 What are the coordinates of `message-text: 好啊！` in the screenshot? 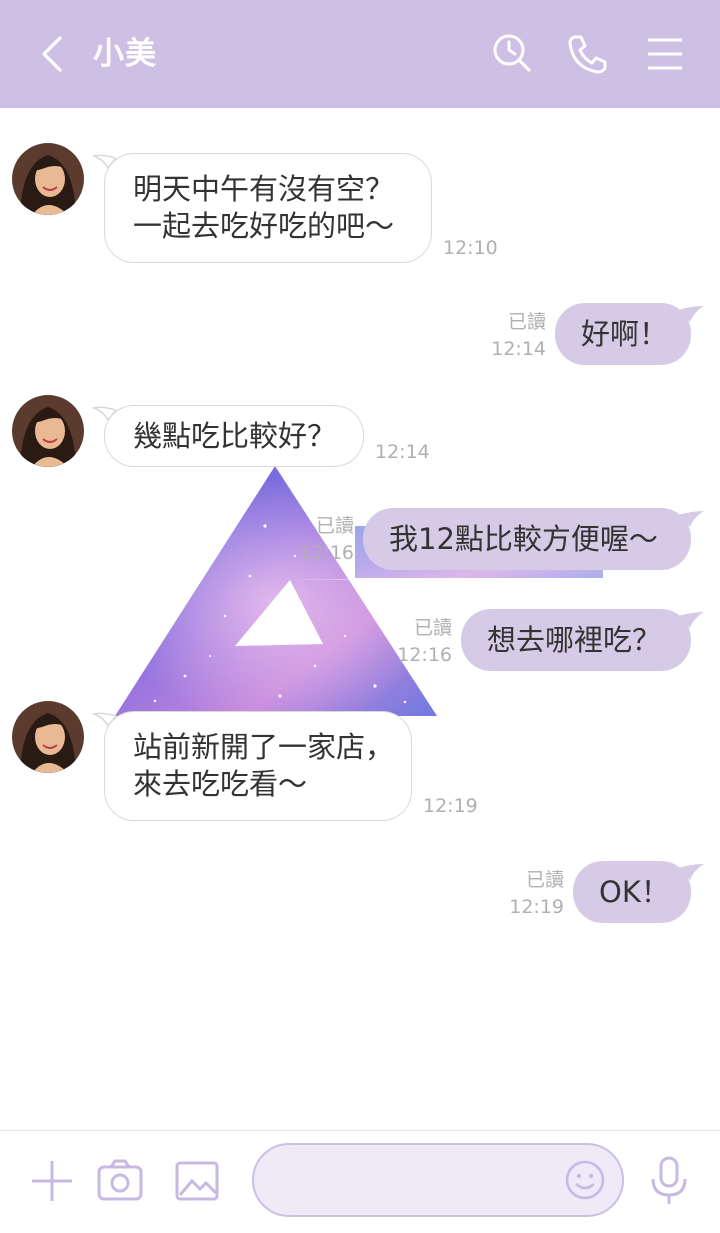 It's located at (625, 333).